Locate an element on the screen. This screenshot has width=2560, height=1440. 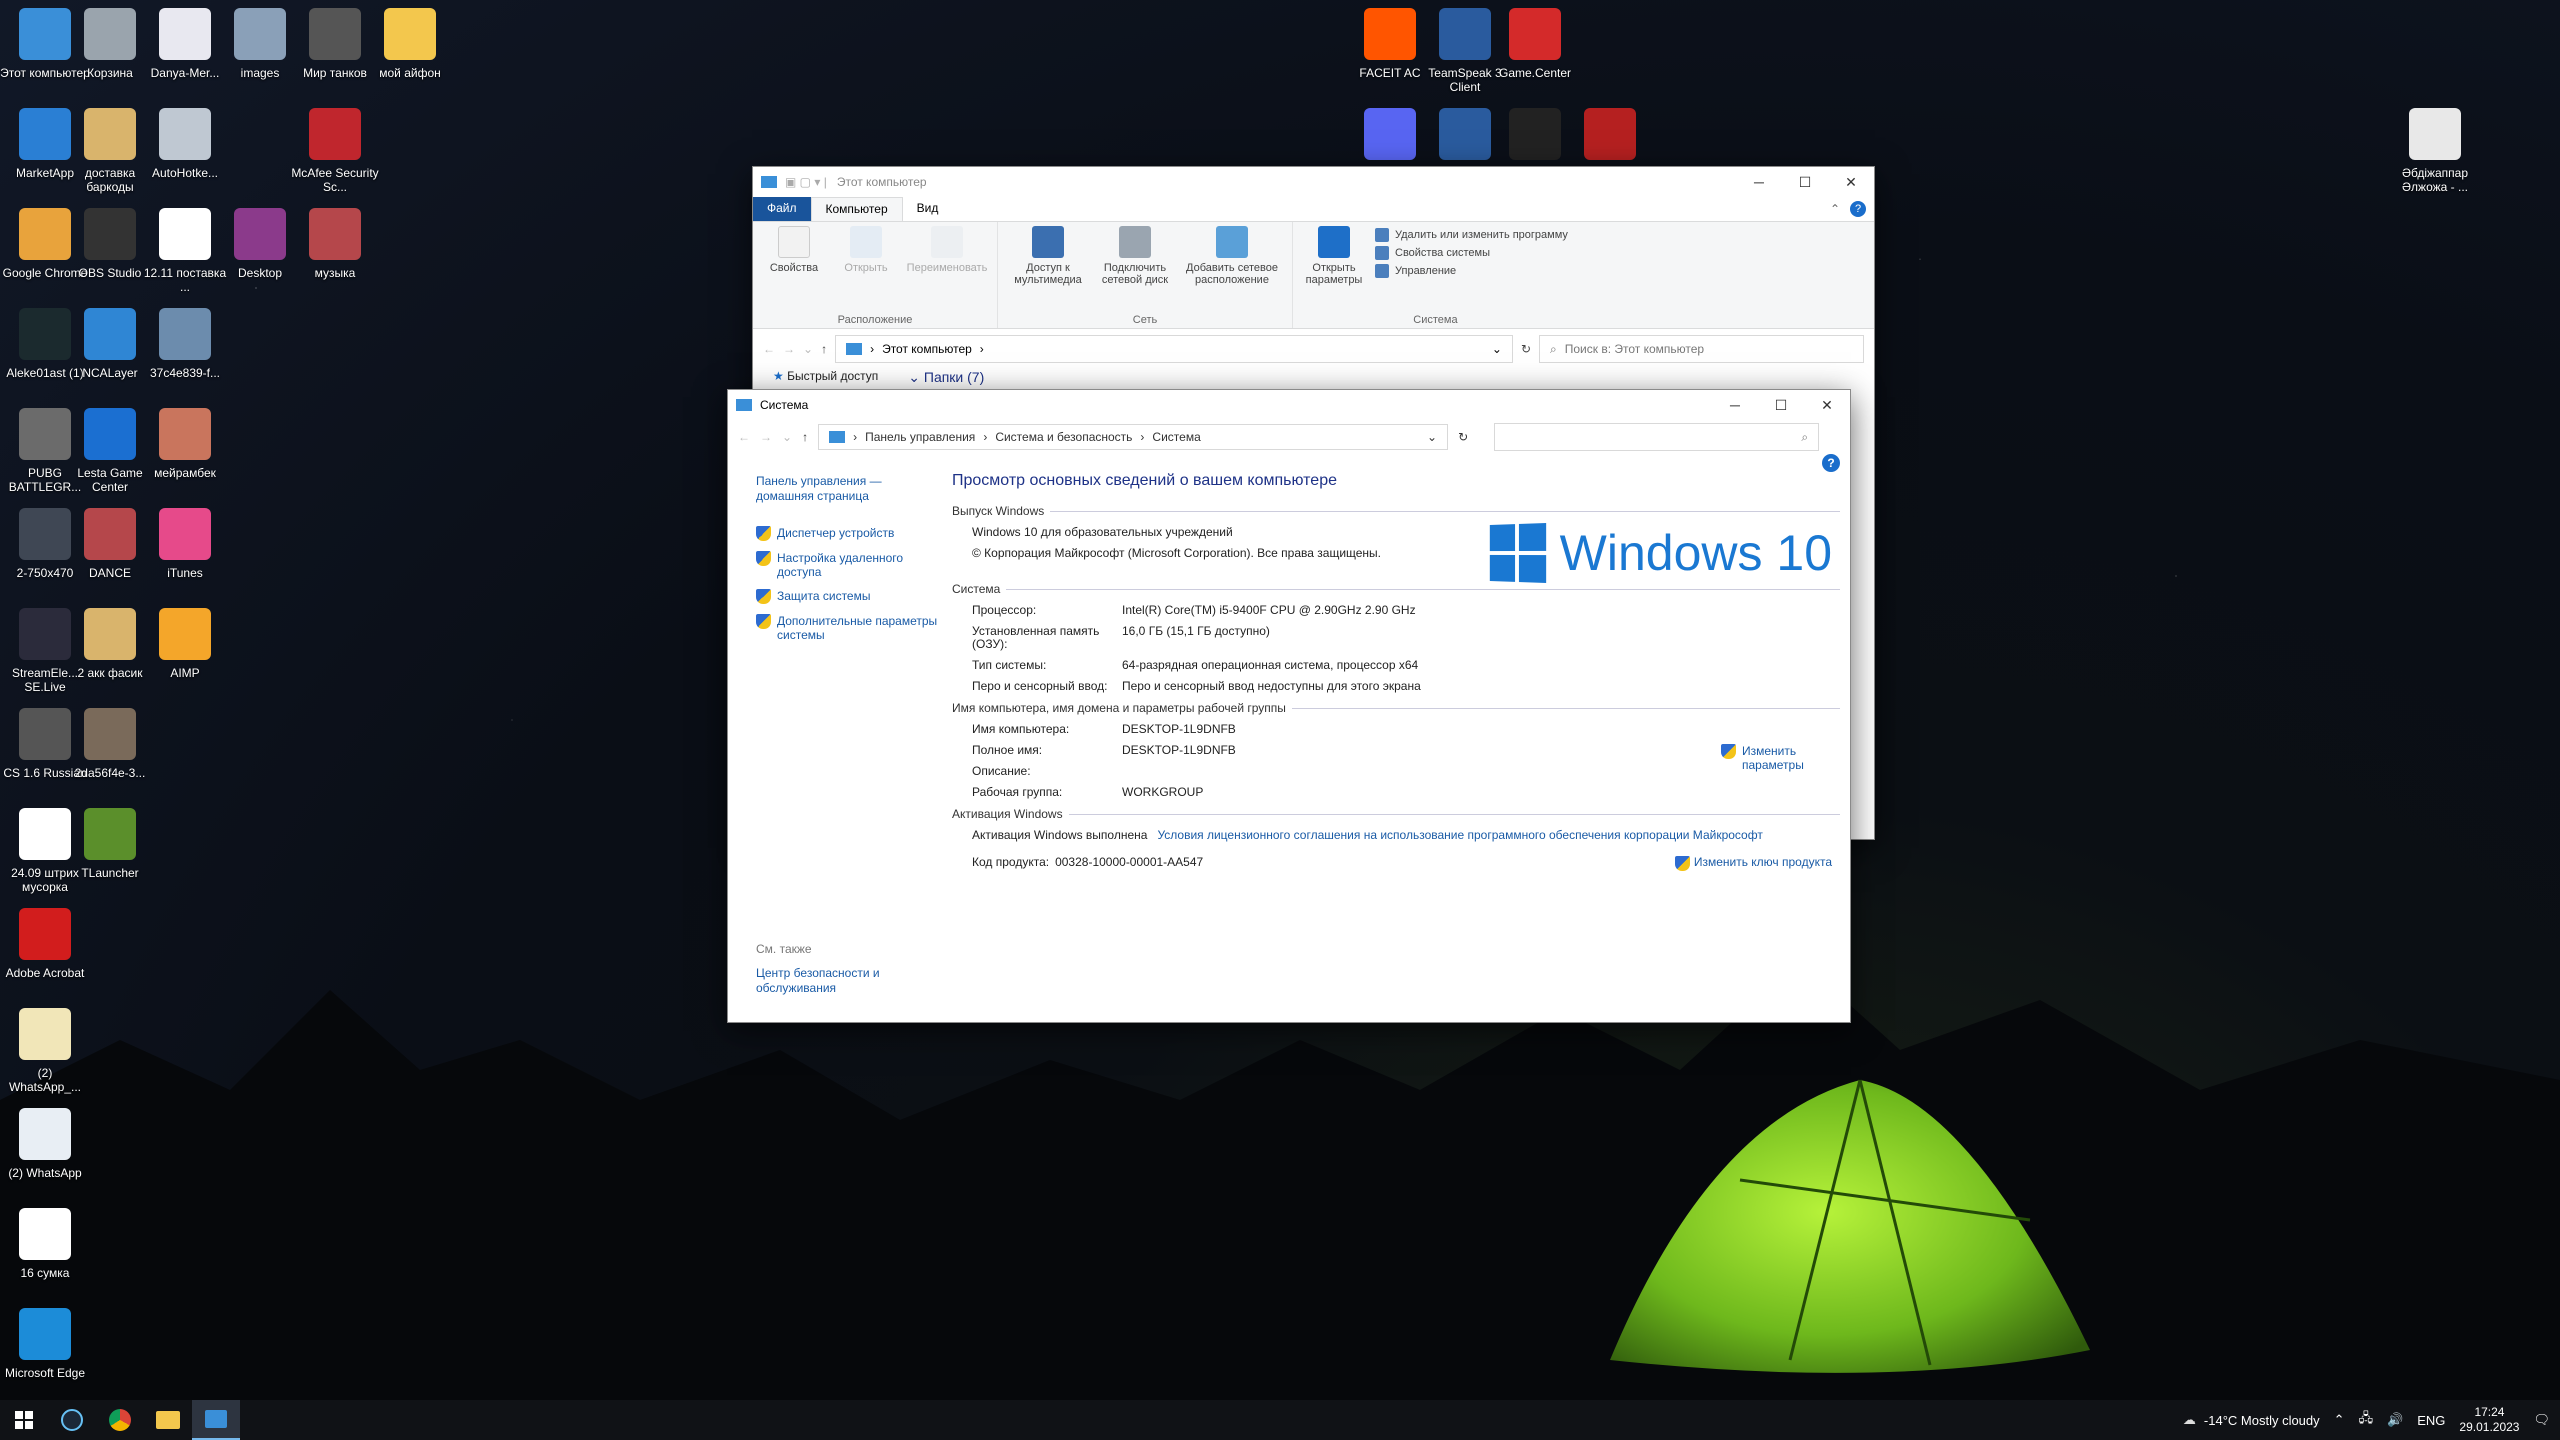
security-center-link: Центр безопасности и обслуживания is located at coordinates (847, 981).